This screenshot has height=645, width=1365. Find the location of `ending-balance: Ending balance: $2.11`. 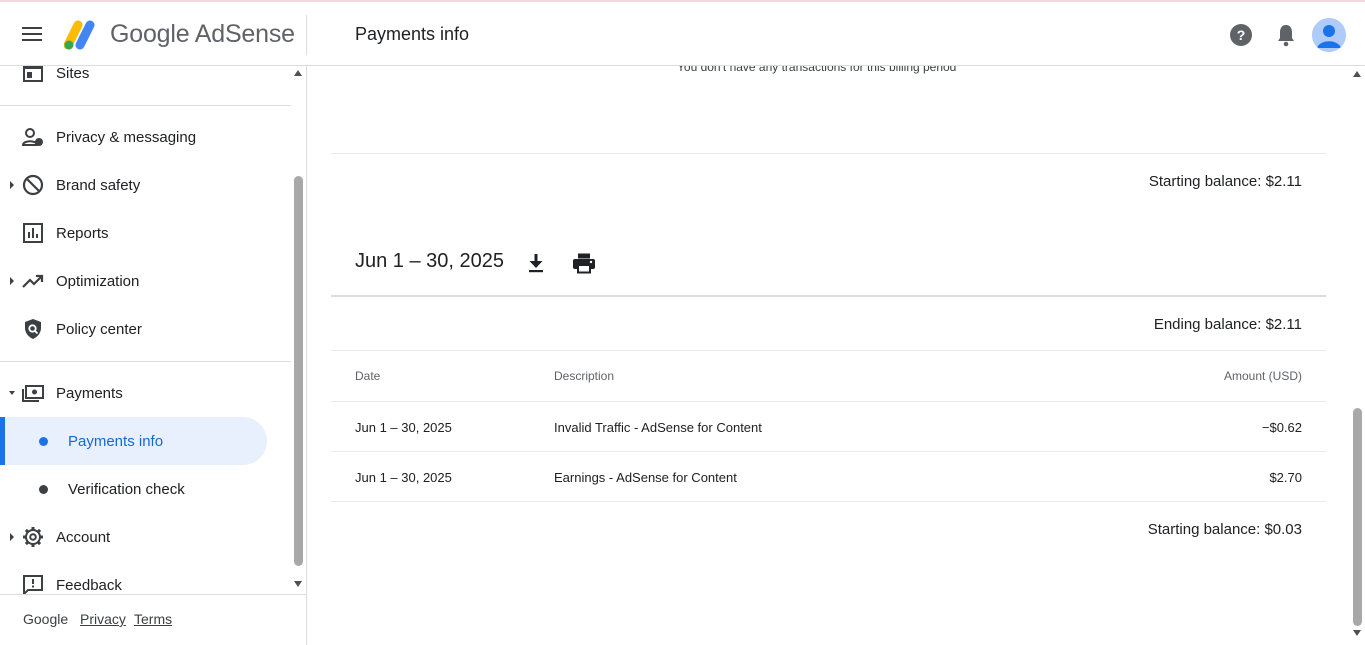

ending-balance: Ending balance: $2.11 is located at coordinates (1227, 324).